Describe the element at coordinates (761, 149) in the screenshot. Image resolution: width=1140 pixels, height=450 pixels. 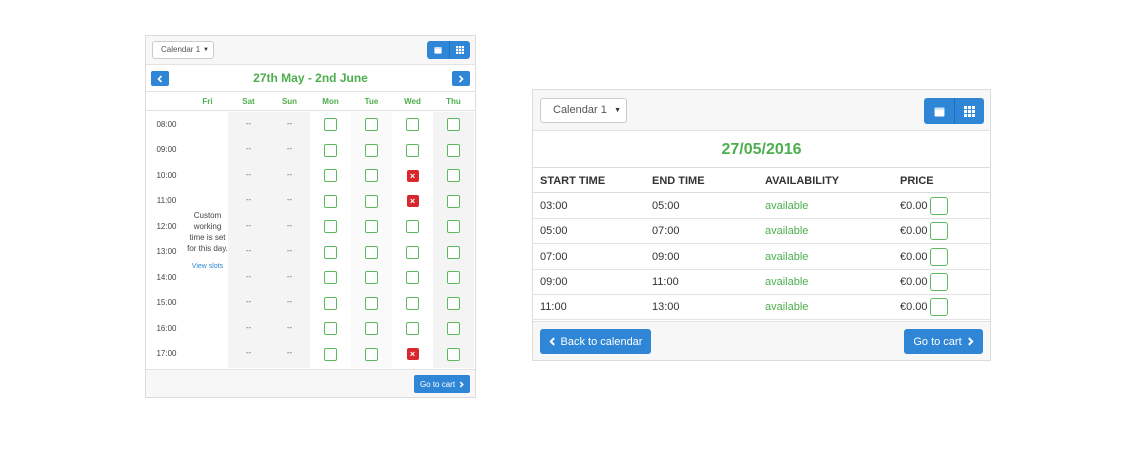
I see `selected-date: 27/05/2016` at that location.